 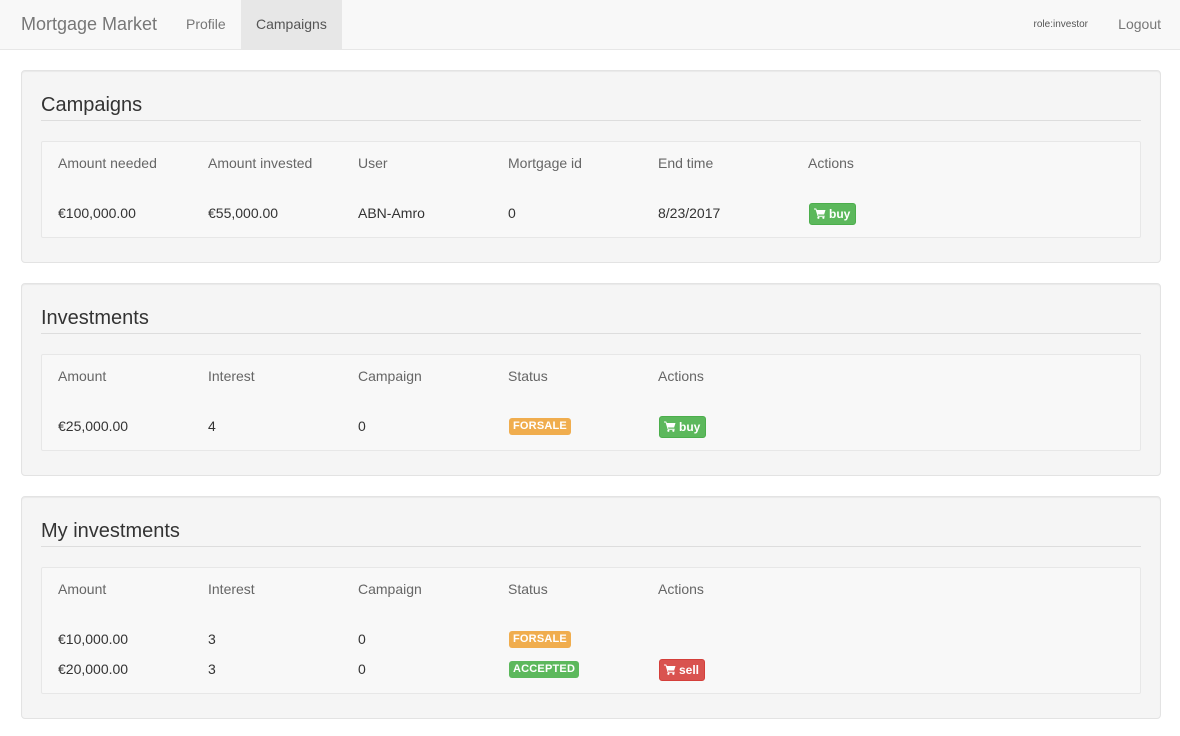 I want to click on cell-amount-invested: €55,000.00, so click(x=243, y=213).